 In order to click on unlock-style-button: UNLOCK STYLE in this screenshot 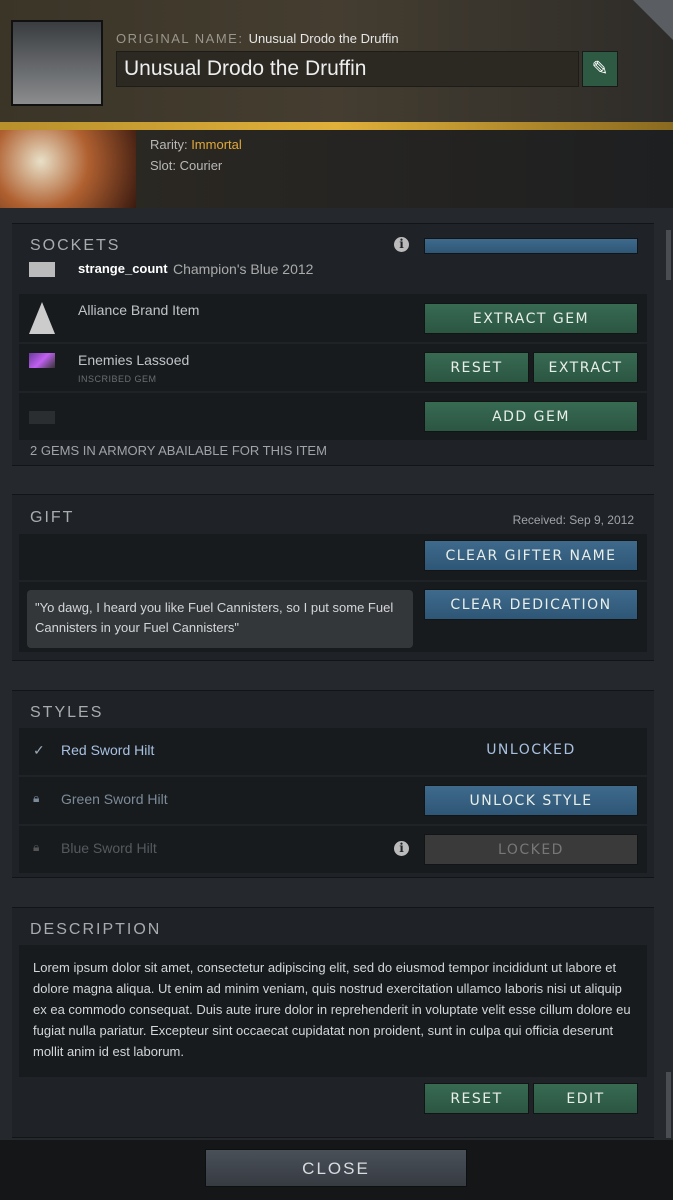, I will do `click(531, 800)`.